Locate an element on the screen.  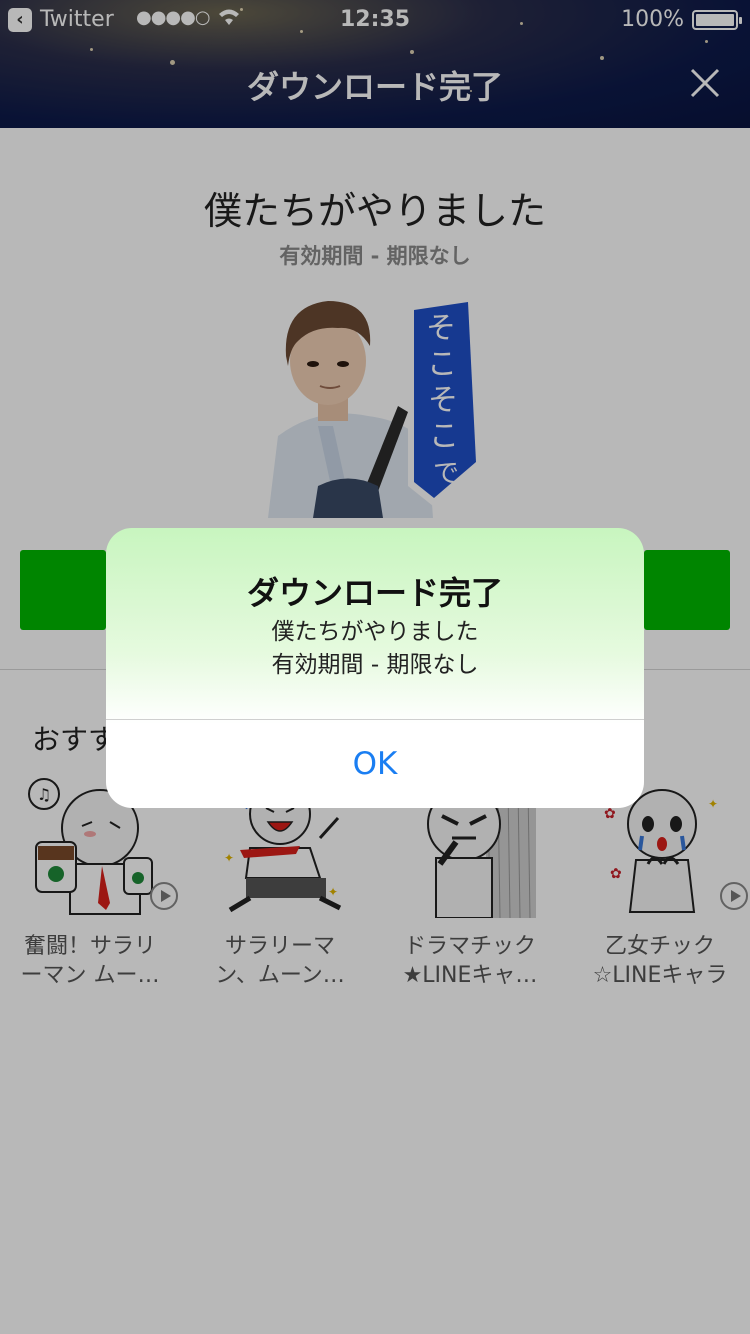
alert-message: 僕たちがやりました 有効期間 - 期限なし is located at coordinates (375, 649).